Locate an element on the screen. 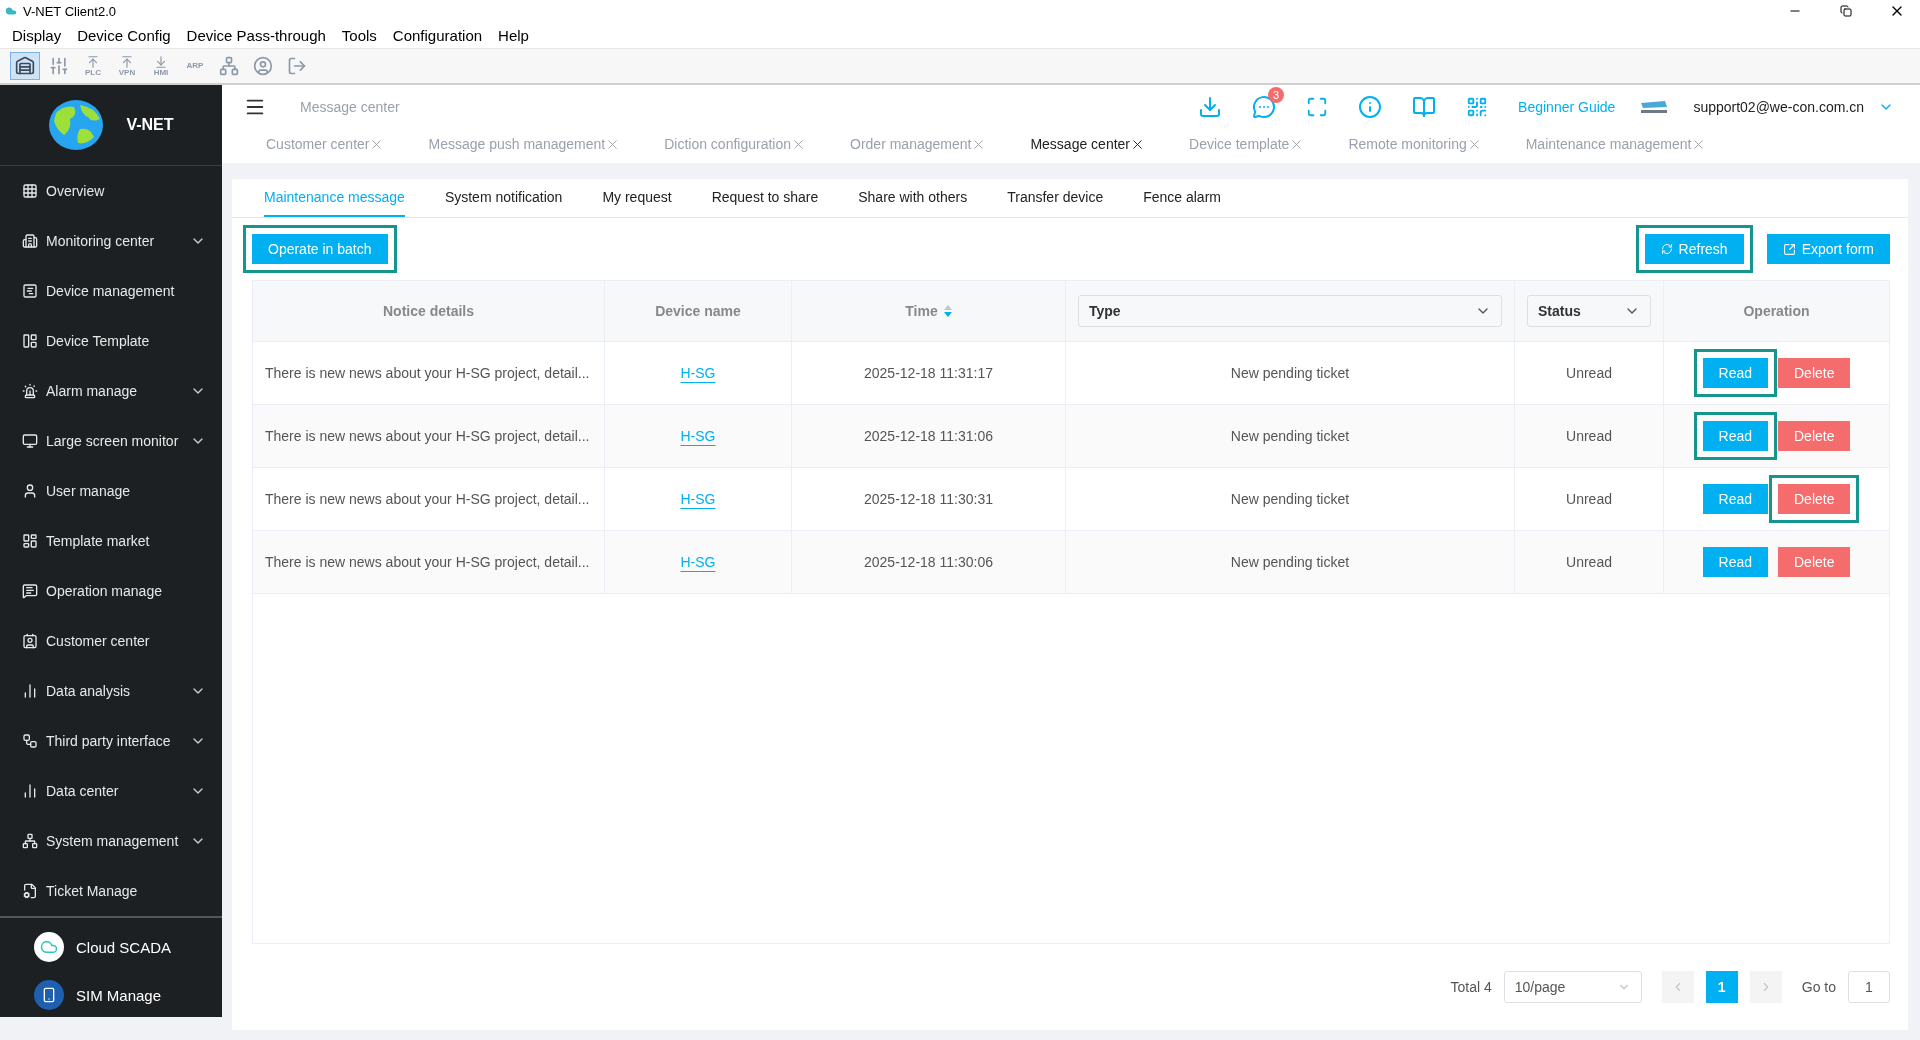  sidebar-item: System management is located at coordinates (111, 841).